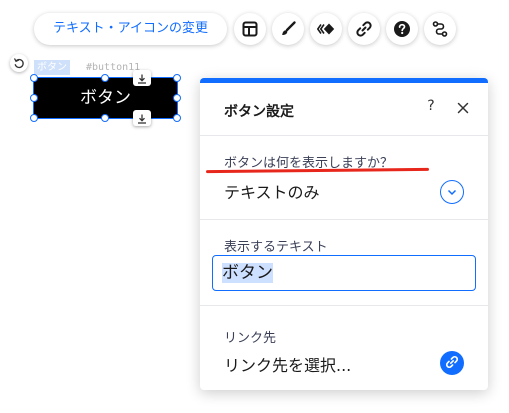  I want to click on display-option-dropdown: テキストのみ, so click(272, 191).